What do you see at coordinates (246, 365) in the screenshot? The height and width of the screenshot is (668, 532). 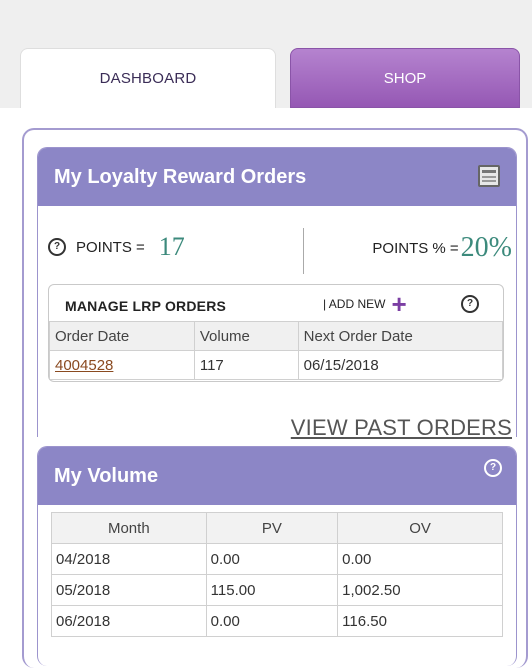 I see `volume-cell: 117` at bounding box center [246, 365].